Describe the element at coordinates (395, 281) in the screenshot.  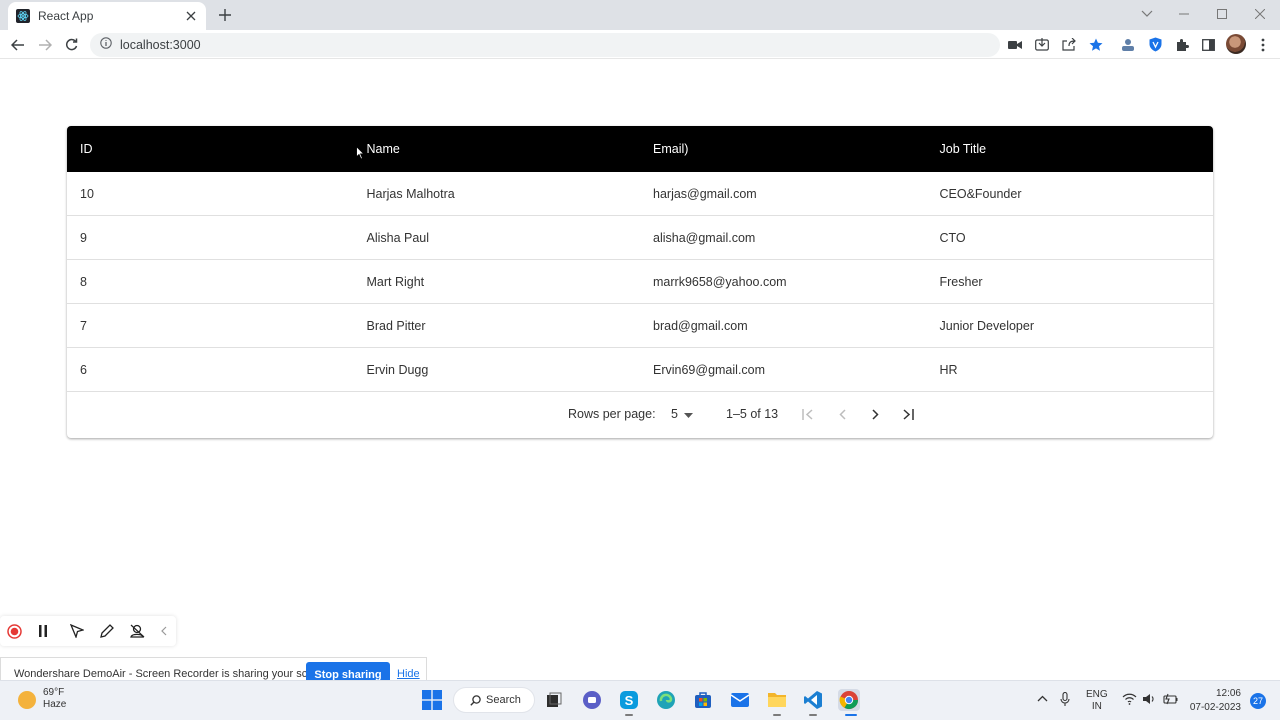
I see `cell-name: Mart Right` at that location.